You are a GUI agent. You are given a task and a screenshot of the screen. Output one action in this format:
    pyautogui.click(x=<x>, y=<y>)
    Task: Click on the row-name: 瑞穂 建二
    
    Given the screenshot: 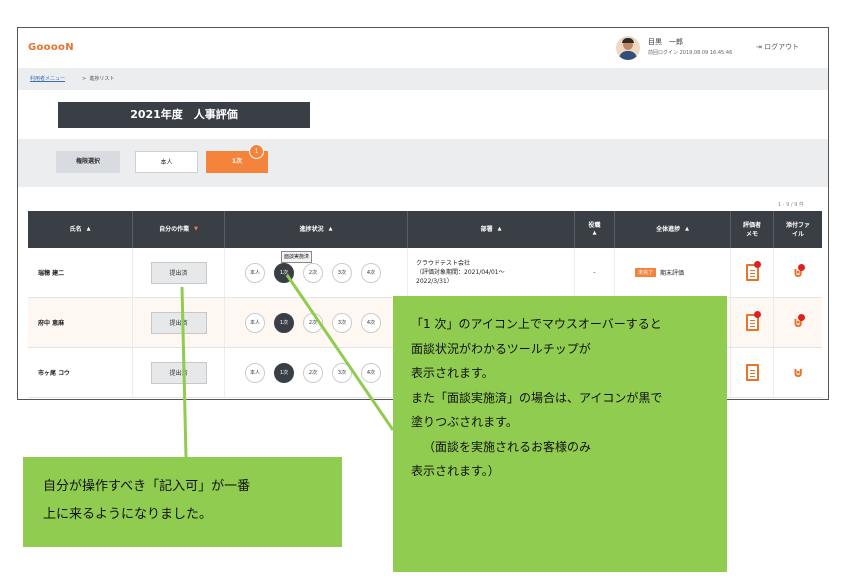 What is the action you would take?
    pyautogui.click(x=80, y=272)
    